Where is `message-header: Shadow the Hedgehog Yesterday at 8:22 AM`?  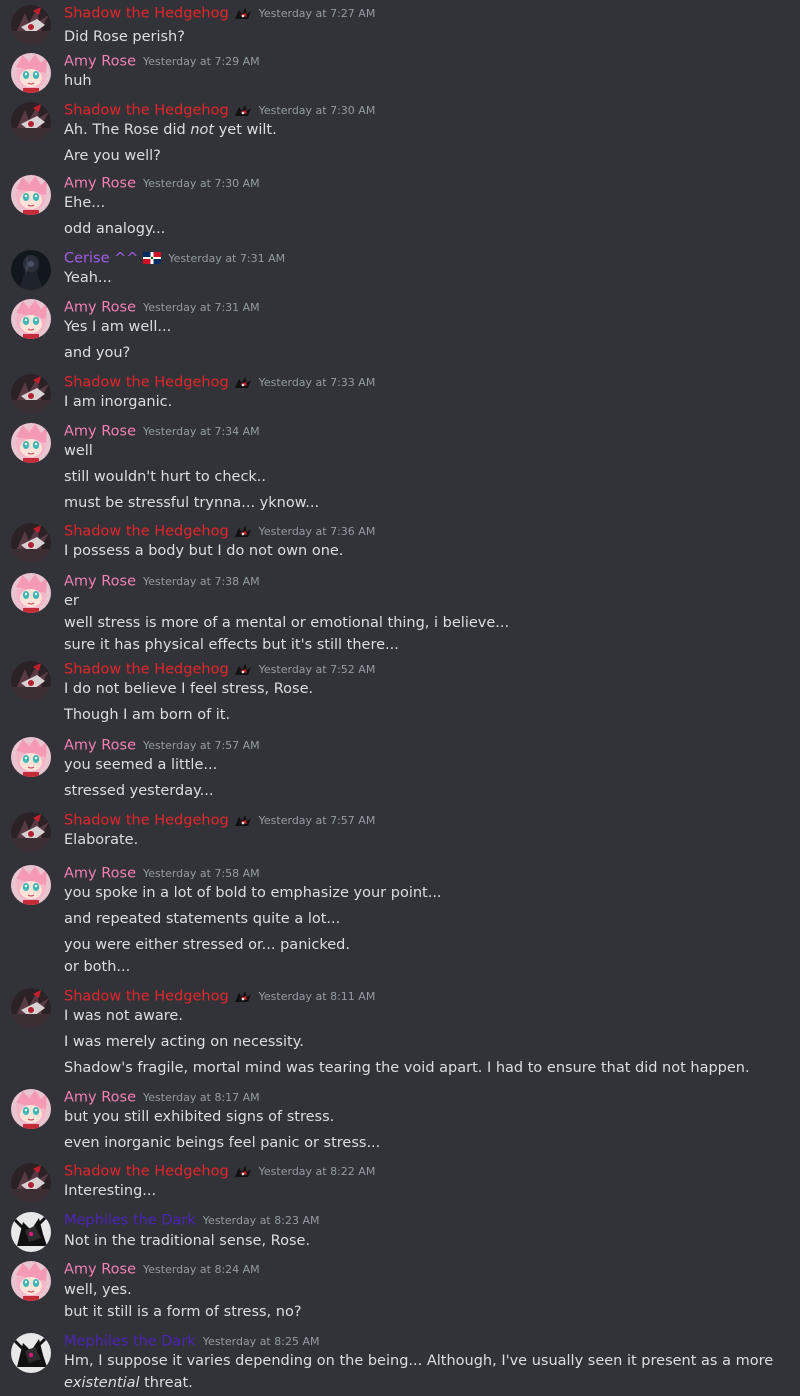
message-header: Shadow the Hedgehog Yesterday at 8:22 AM is located at coordinates (219, 1172).